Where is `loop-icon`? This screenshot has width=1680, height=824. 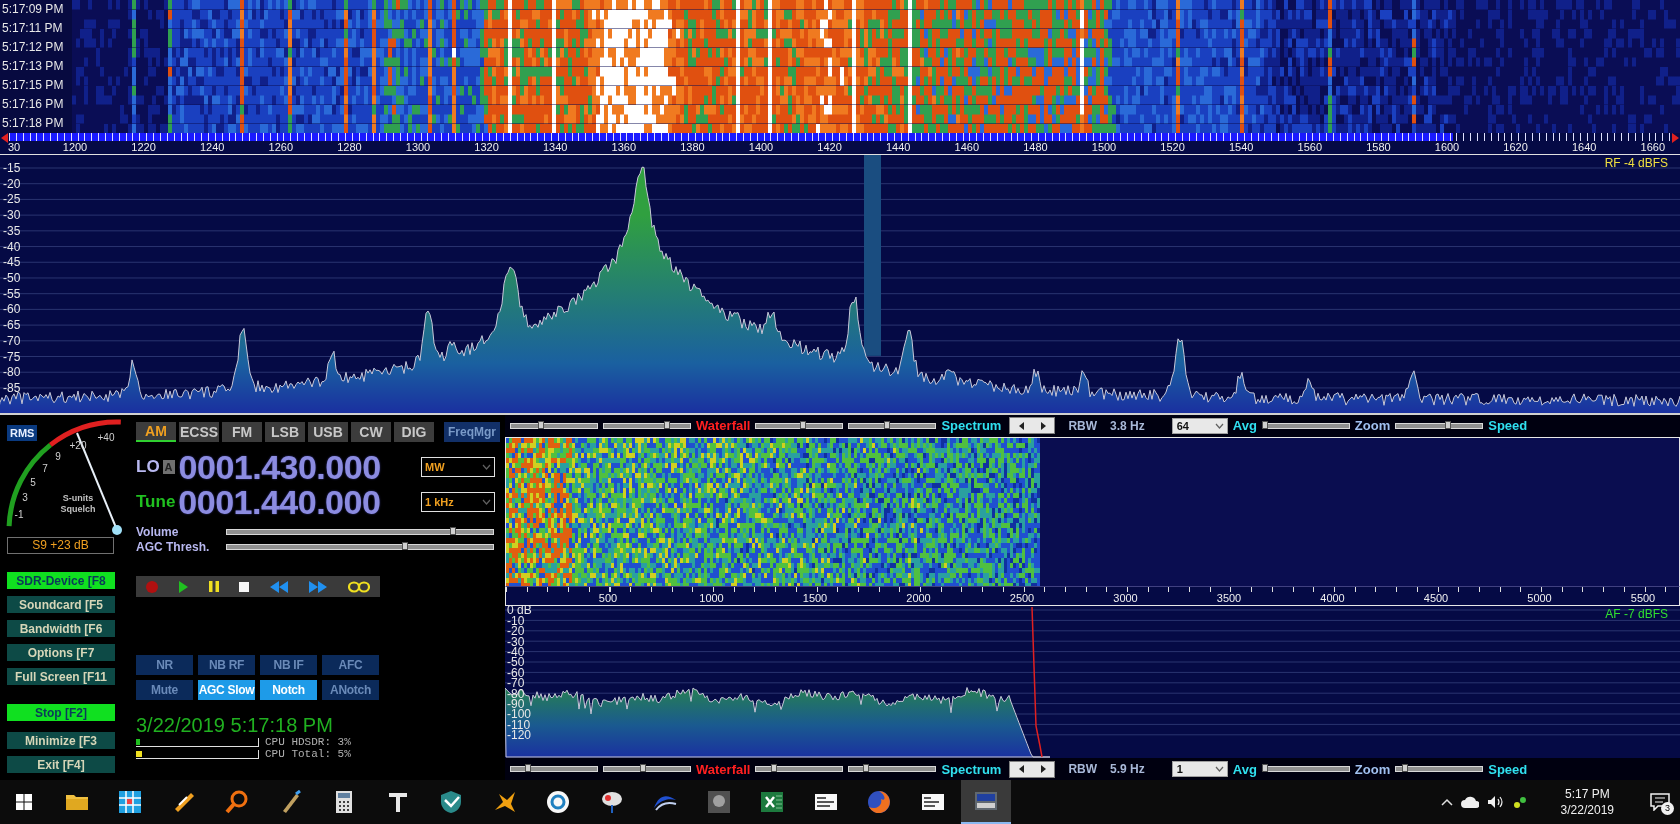
loop-icon is located at coordinates (358, 586).